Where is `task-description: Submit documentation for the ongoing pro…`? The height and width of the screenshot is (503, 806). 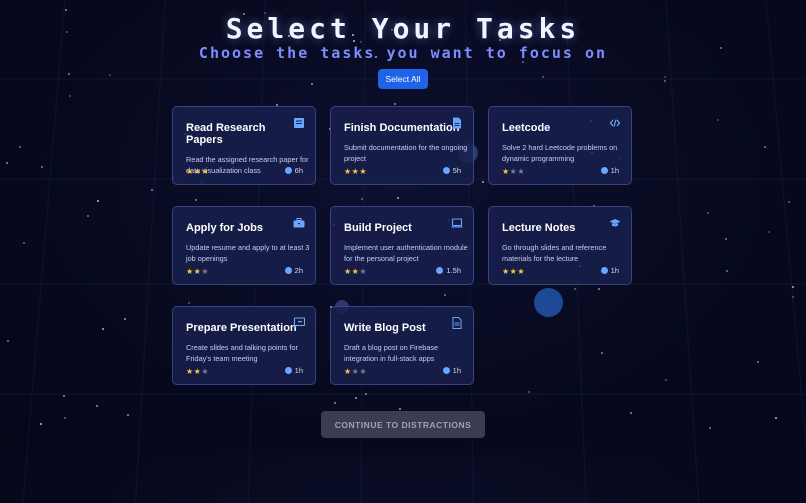 task-description: Submit documentation for the ongoing pro… is located at coordinates (406, 153).